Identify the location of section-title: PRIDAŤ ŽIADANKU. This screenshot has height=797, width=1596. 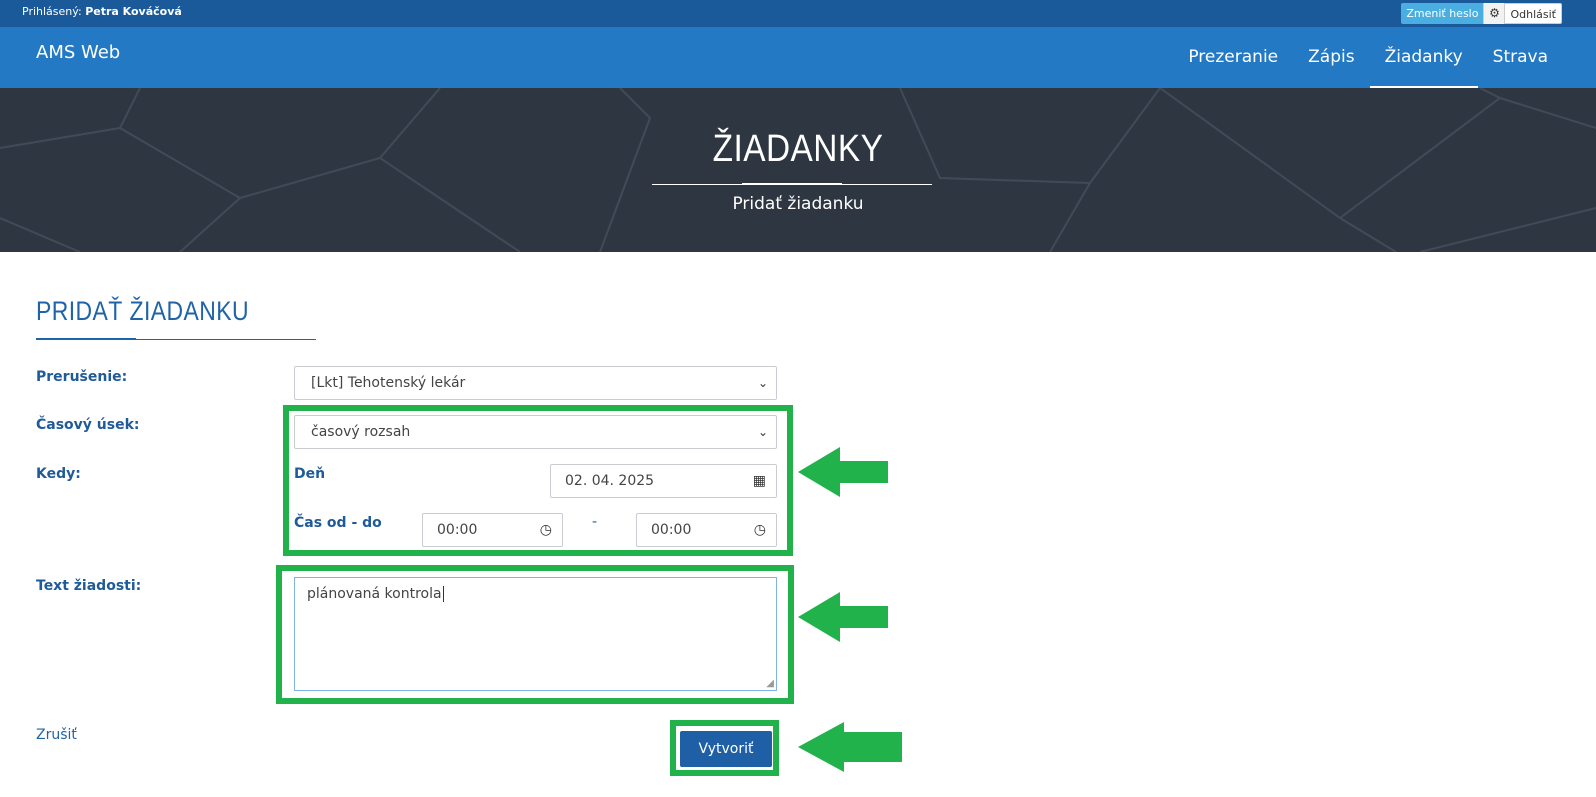
(142, 311).